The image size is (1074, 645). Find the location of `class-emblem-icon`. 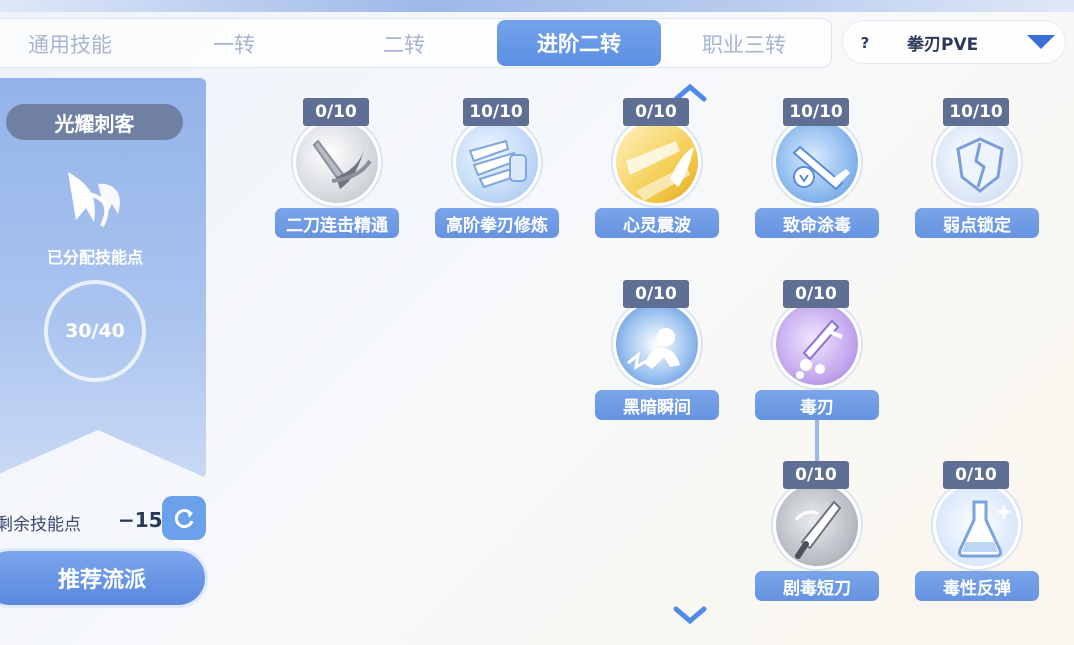

class-emblem-icon is located at coordinates (94, 199).